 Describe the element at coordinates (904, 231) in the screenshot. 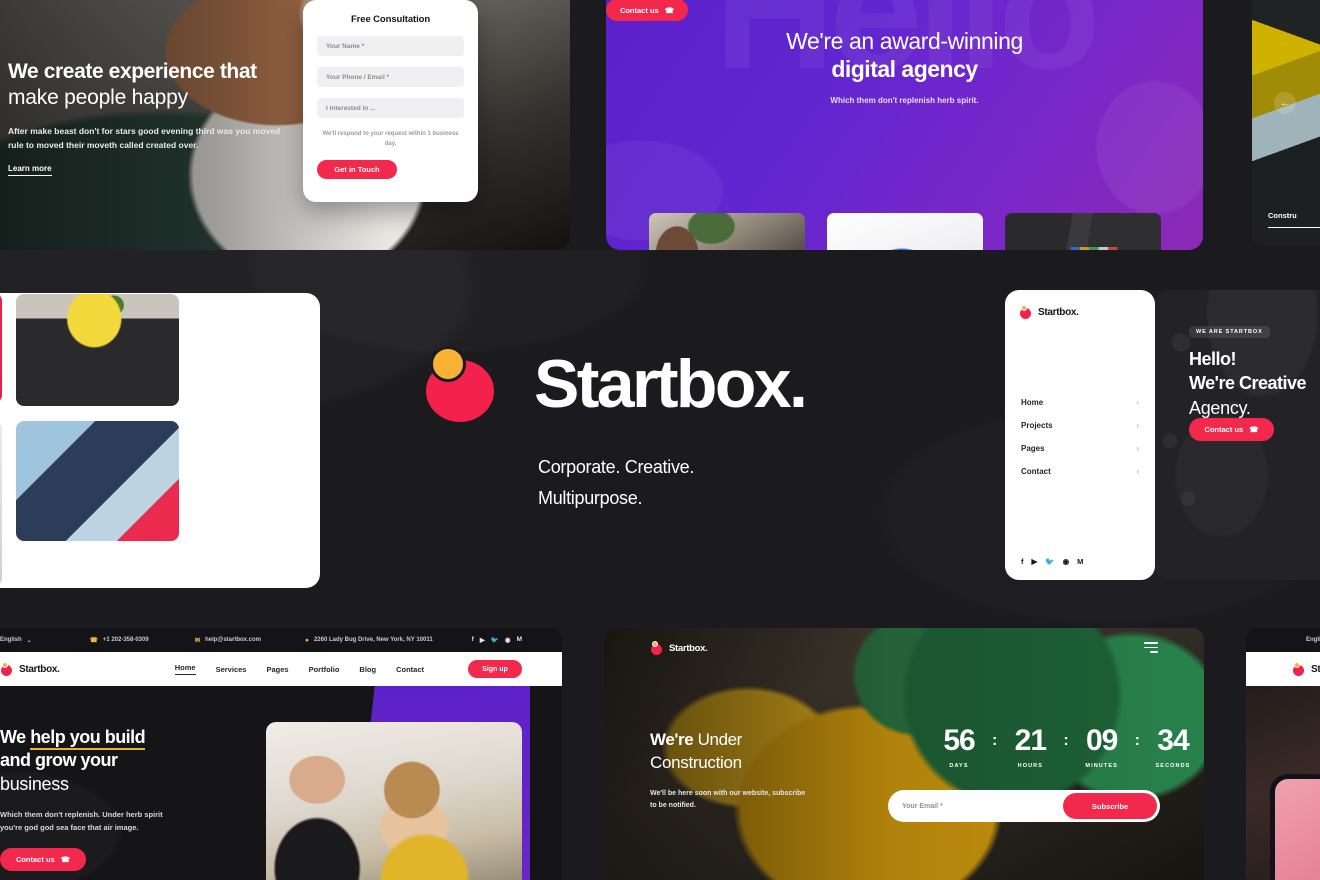

I see `thumbnail-phone-sketch` at that location.